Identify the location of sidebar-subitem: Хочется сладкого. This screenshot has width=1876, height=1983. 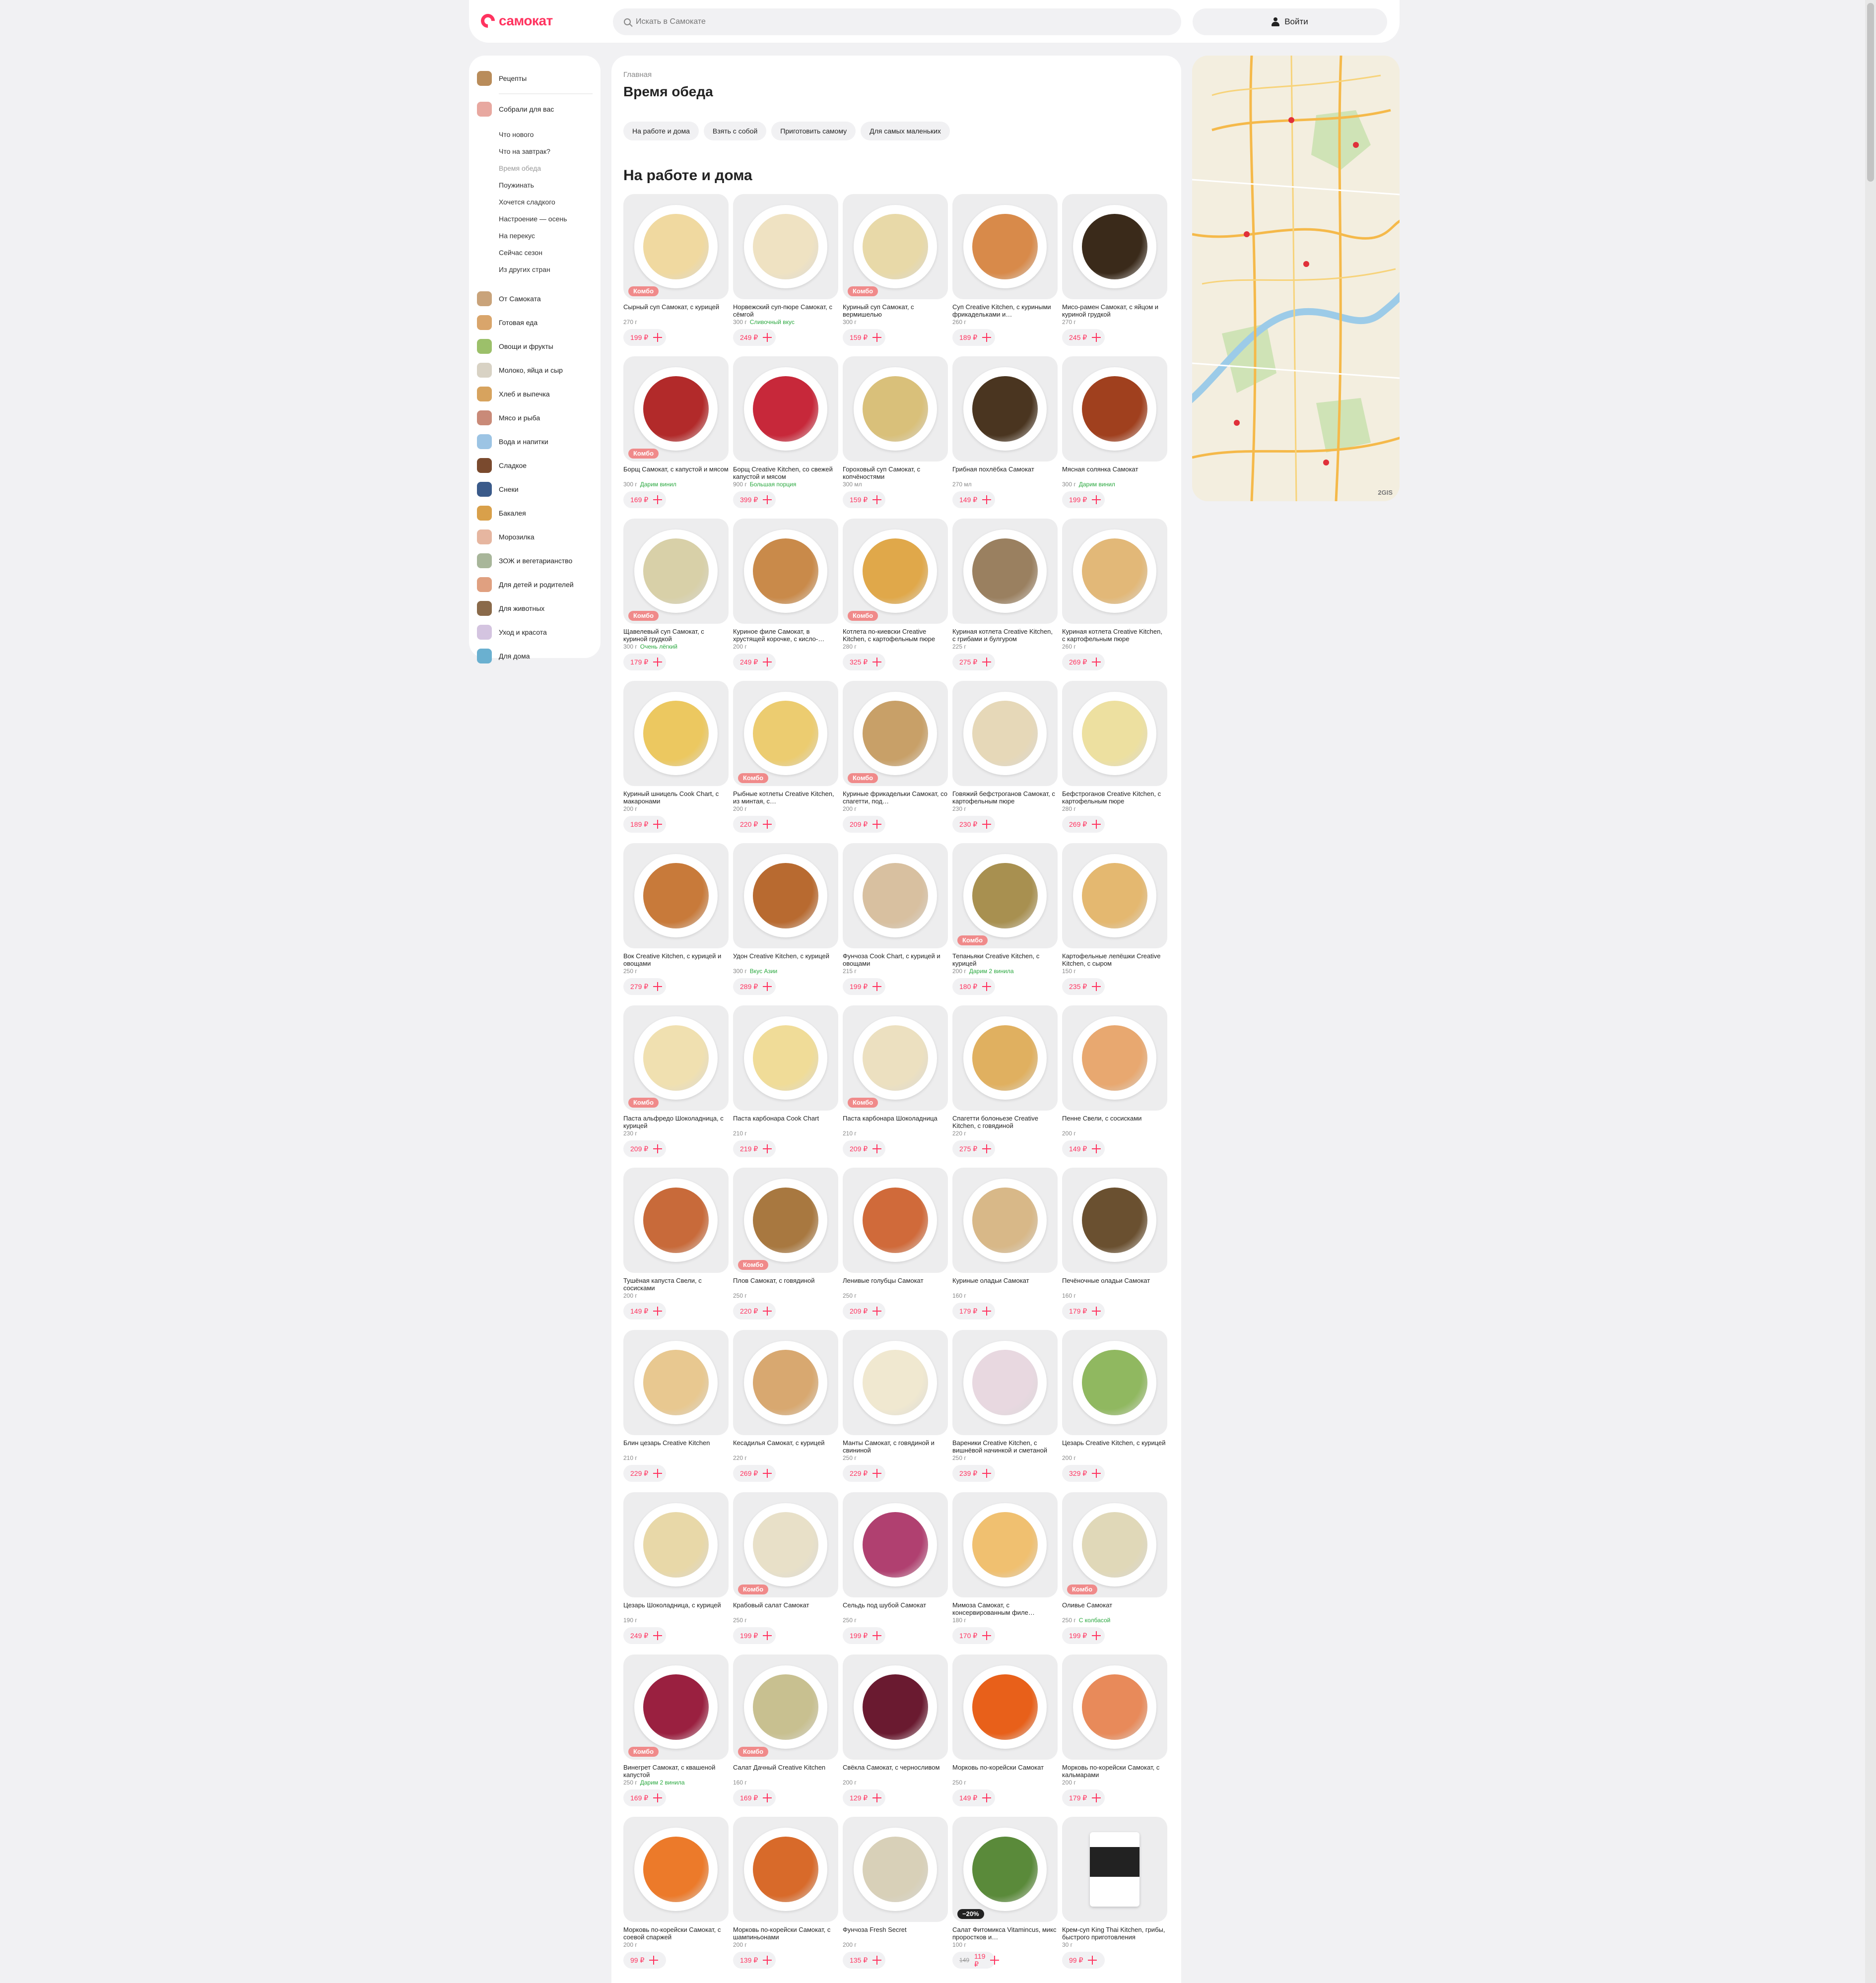
(546, 202).